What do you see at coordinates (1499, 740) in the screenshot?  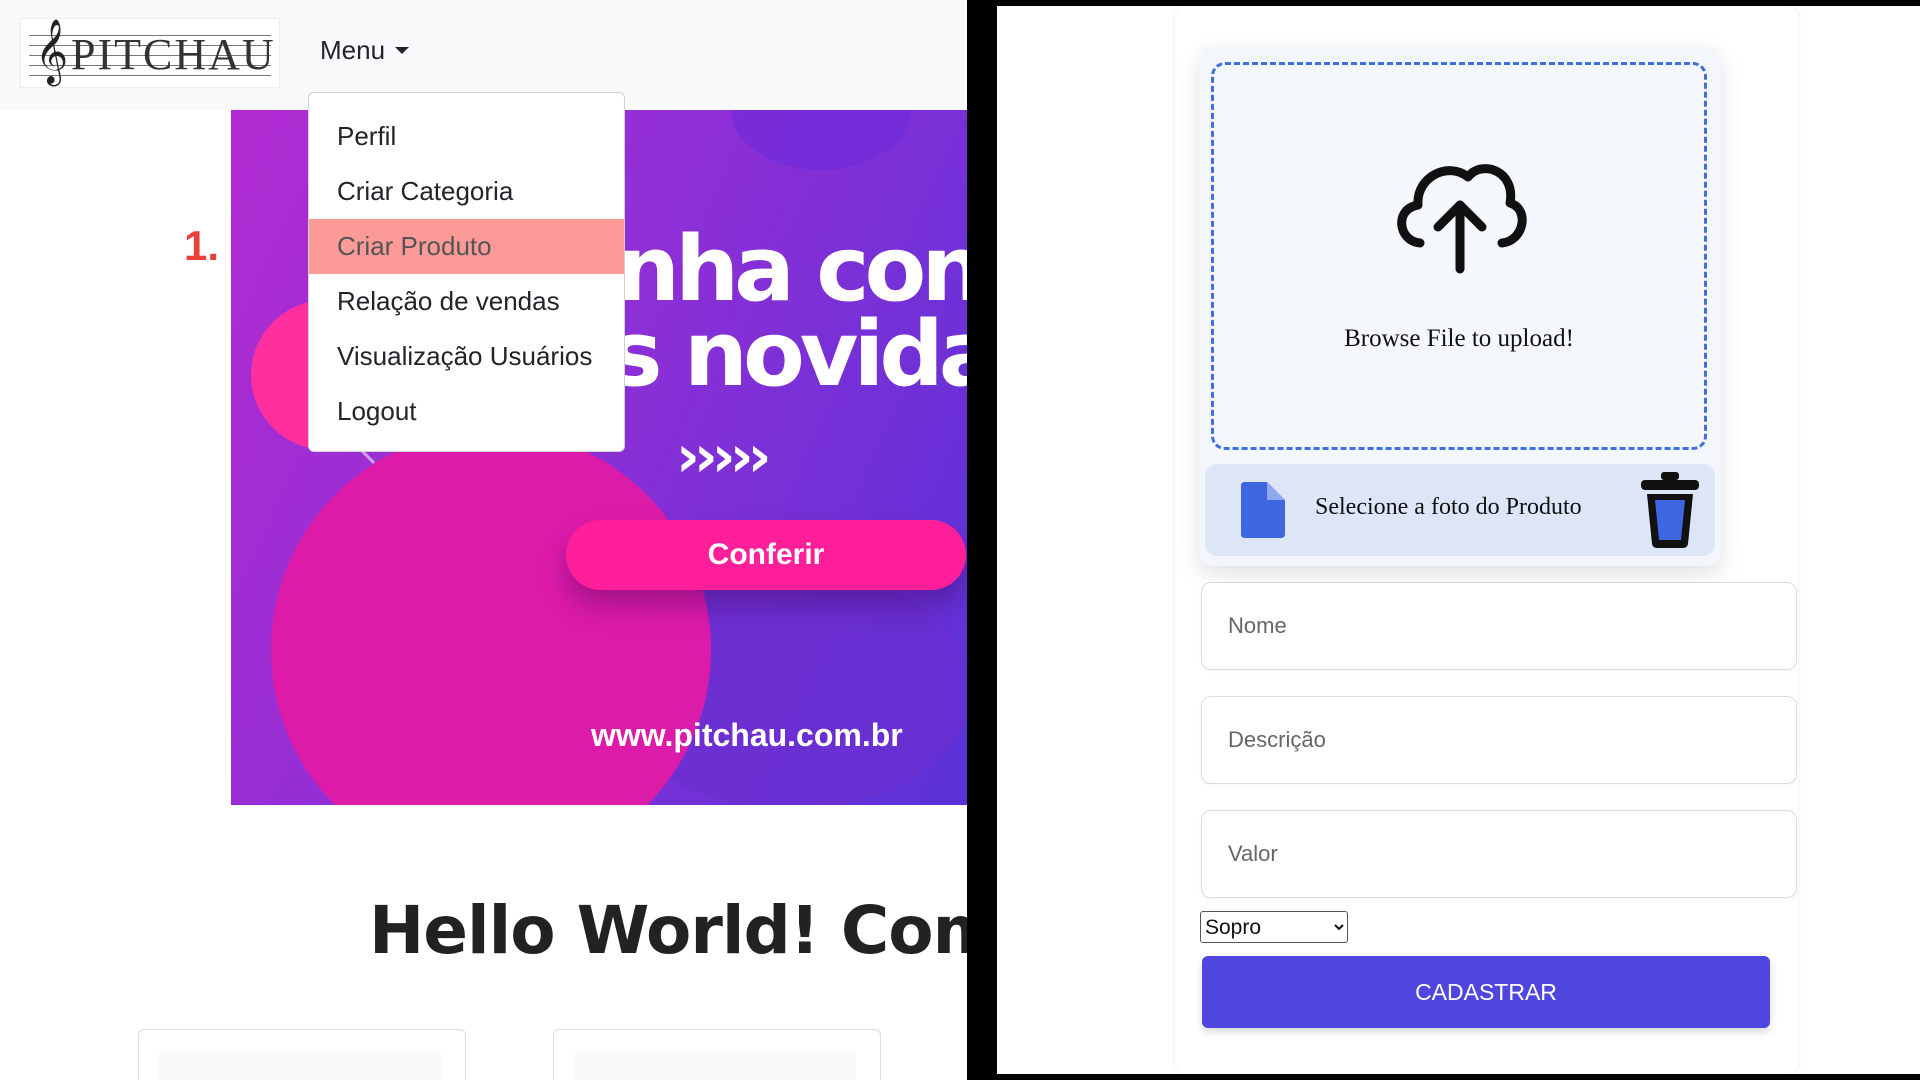 I see `descricao-input` at bounding box center [1499, 740].